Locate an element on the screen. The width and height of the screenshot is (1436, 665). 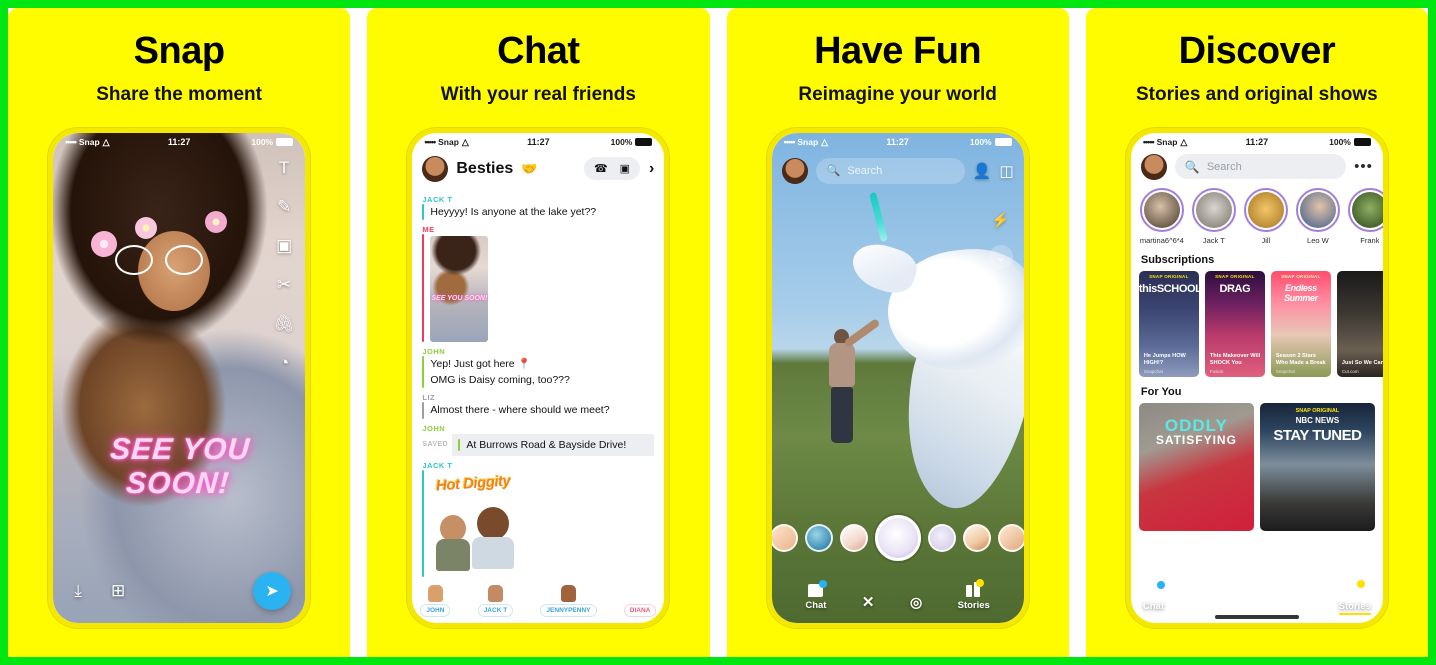
chip-group: JOHN is located at coordinates (435, 600).